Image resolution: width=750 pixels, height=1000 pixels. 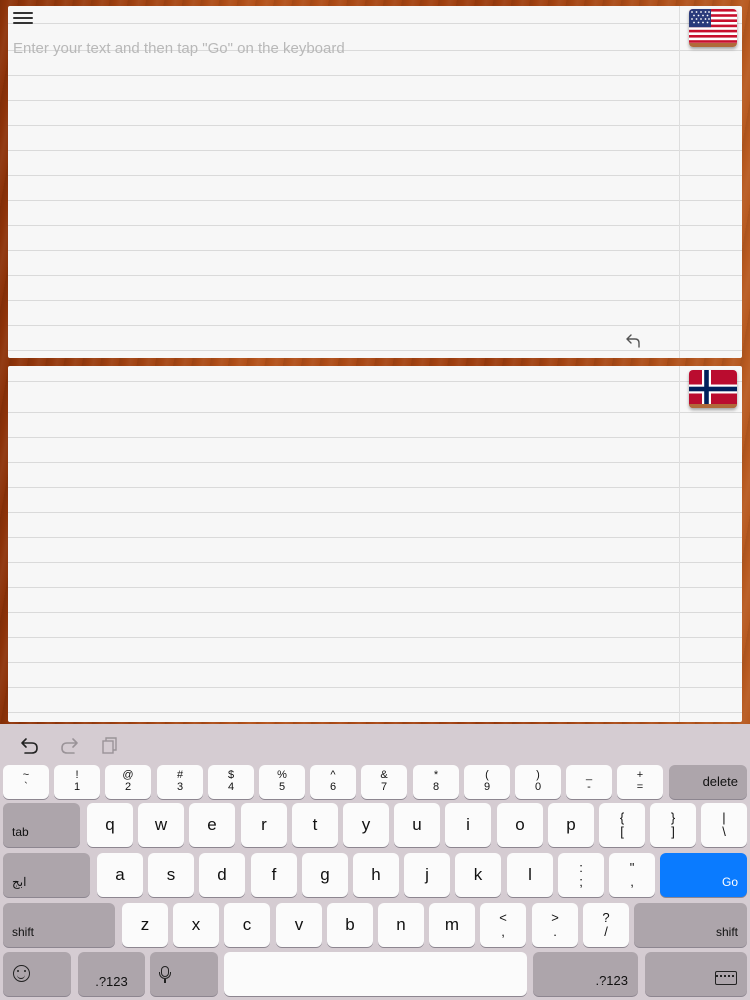 What do you see at coordinates (77, 775) in the screenshot?
I see `key-label: !` at bounding box center [77, 775].